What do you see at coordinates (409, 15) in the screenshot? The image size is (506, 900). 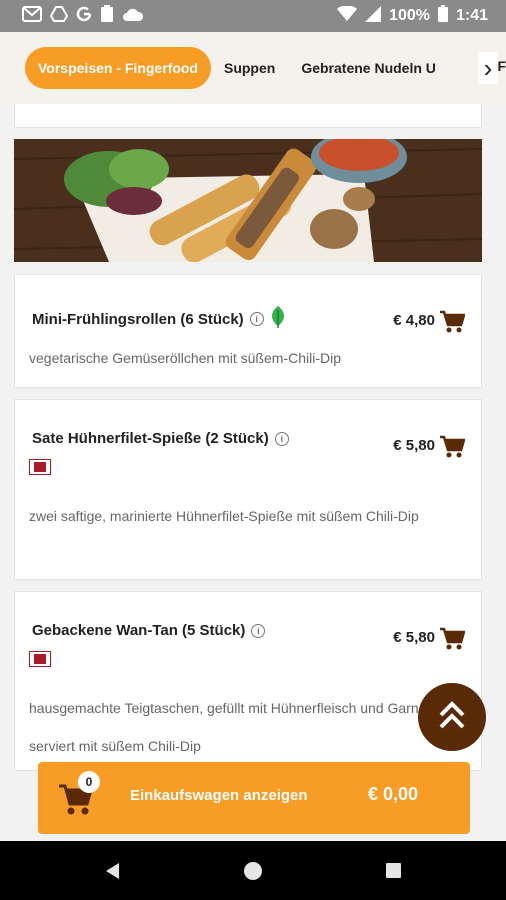 I see `battery-text: 100%` at bounding box center [409, 15].